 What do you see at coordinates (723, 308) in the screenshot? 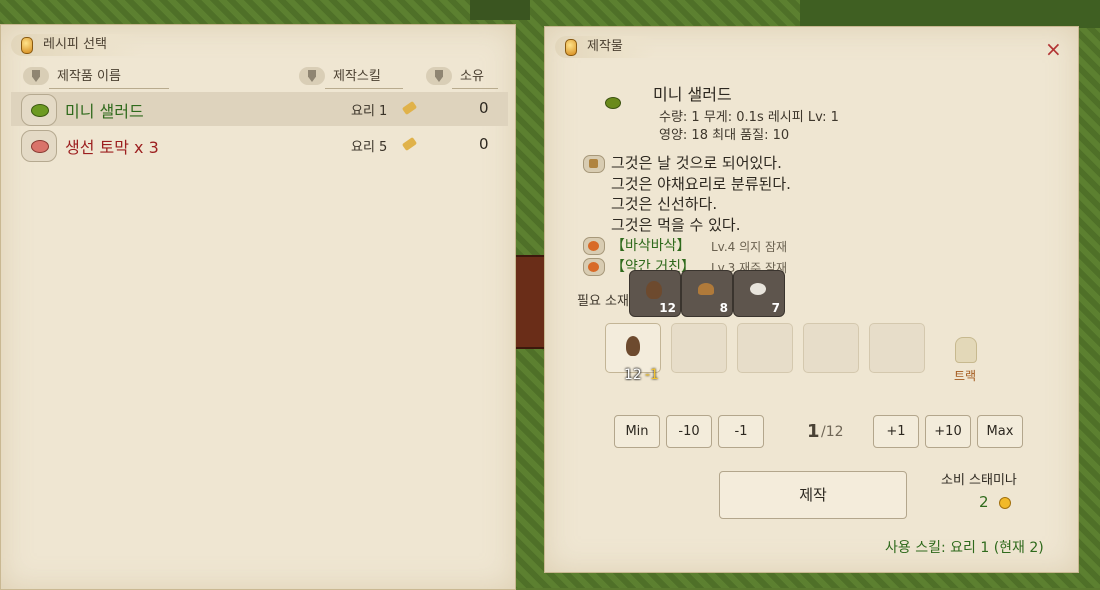
I see `material-count: 8` at bounding box center [723, 308].